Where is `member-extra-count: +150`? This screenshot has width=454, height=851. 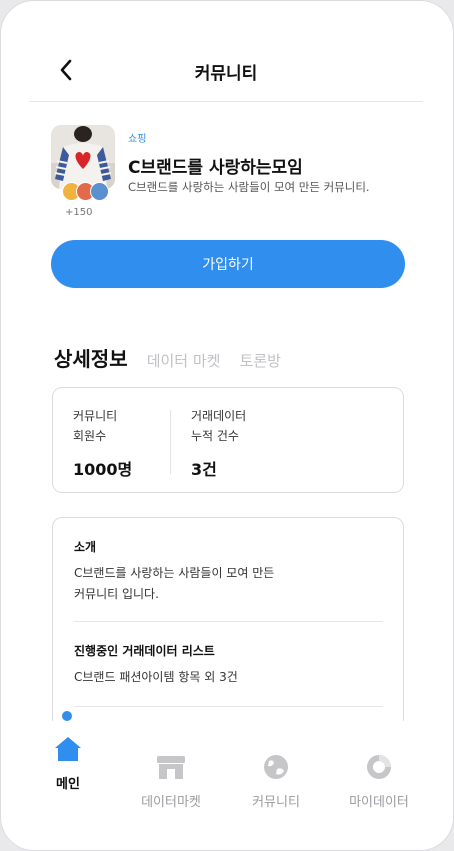
member-extra-count: +150 is located at coordinates (79, 212).